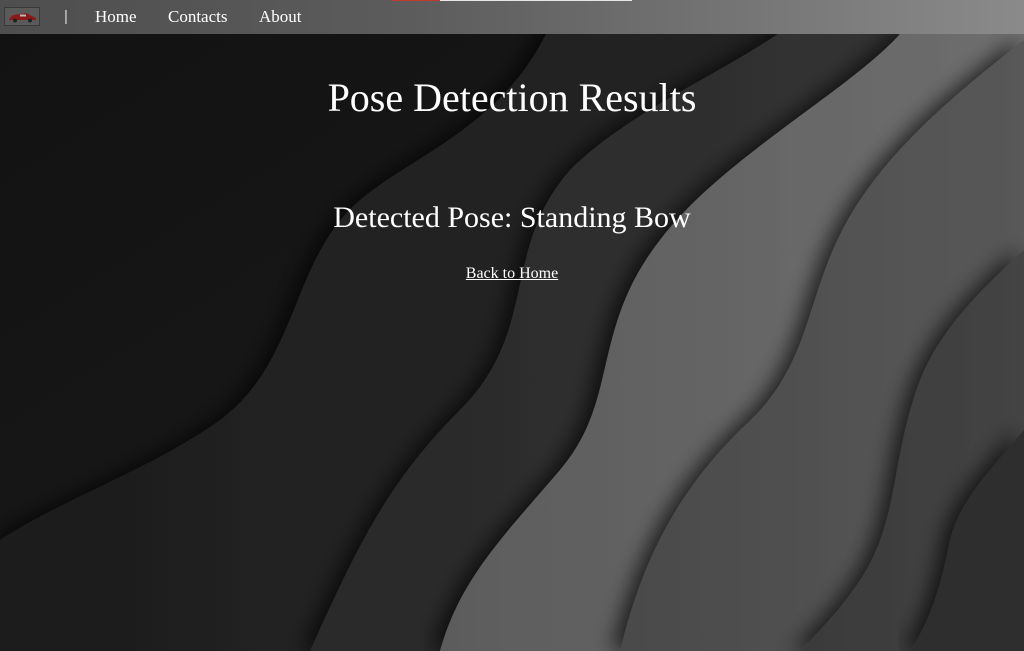 The width and height of the screenshot is (1024, 651). Describe the element at coordinates (512, 17) in the screenshot. I see `top-navbar: | Home Contacts About` at that location.